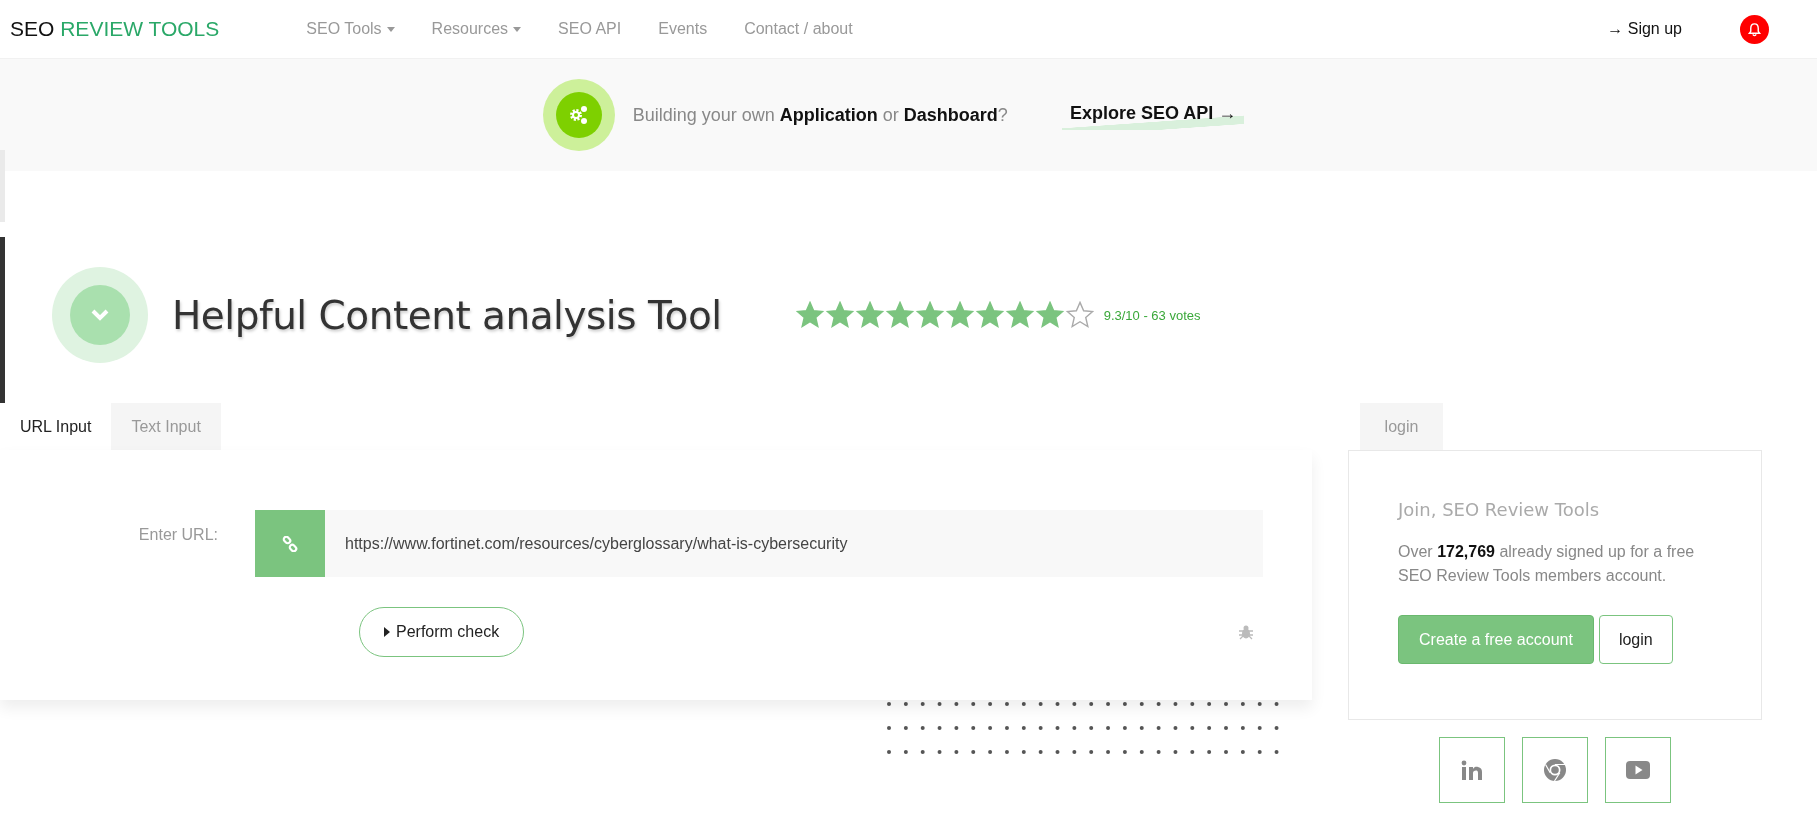 This screenshot has width=1817, height=825. What do you see at coordinates (476, 29) in the screenshot?
I see `nav-link: Resources` at bounding box center [476, 29].